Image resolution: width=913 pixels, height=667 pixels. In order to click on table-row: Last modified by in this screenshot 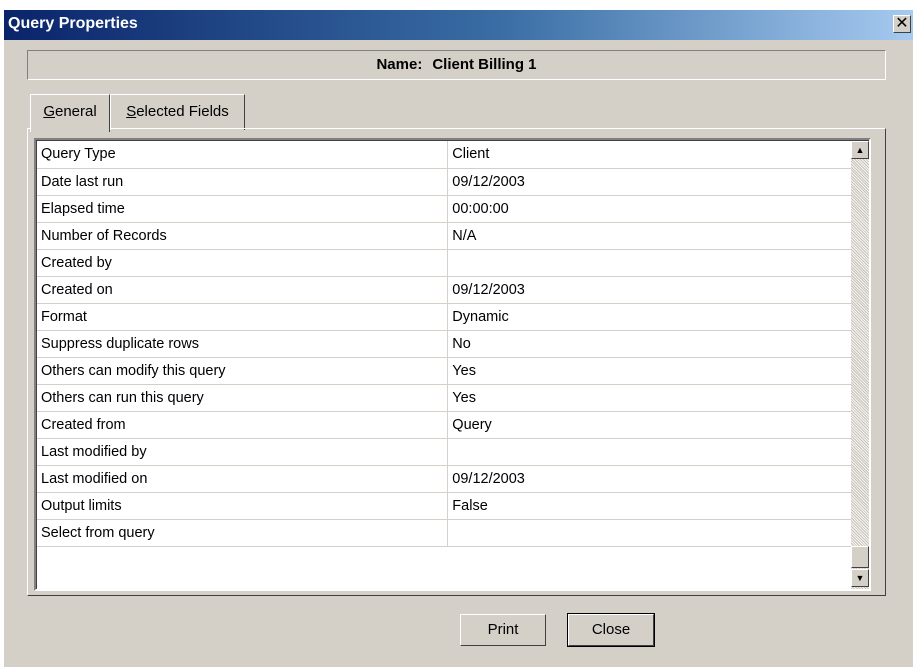, I will do `click(444, 452)`.